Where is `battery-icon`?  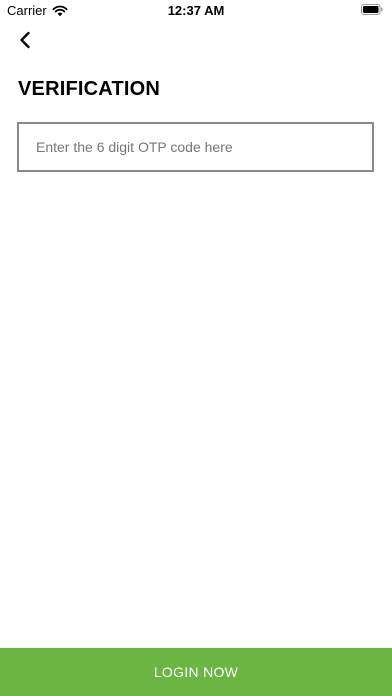
battery-icon is located at coordinates (372, 9).